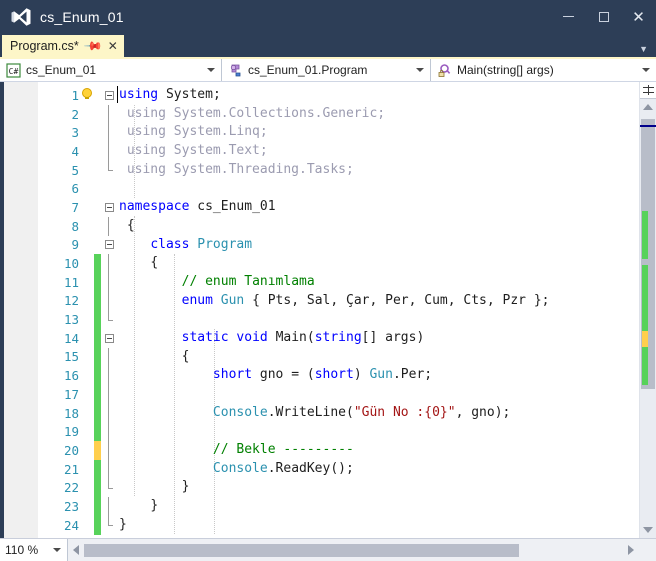  Describe the element at coordinates (648, 530) in the screenshot. I see `scroll-down-icon` at that location.